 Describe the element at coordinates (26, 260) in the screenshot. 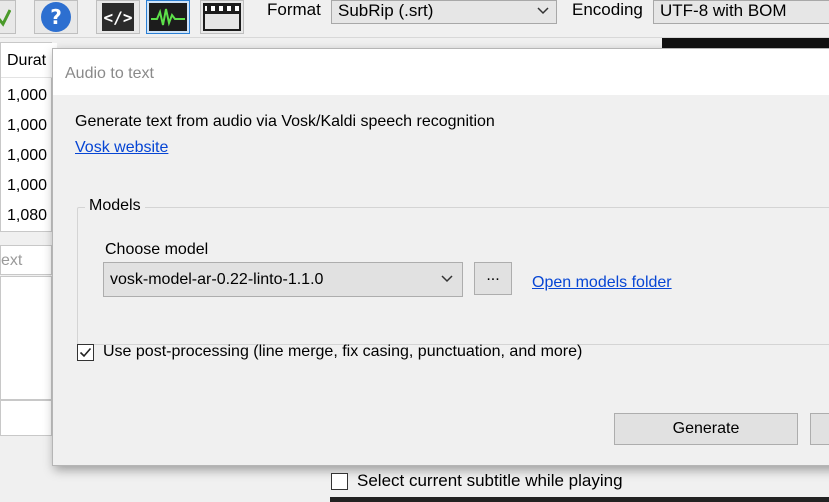

I see `text-label-partial: ext` at that location.